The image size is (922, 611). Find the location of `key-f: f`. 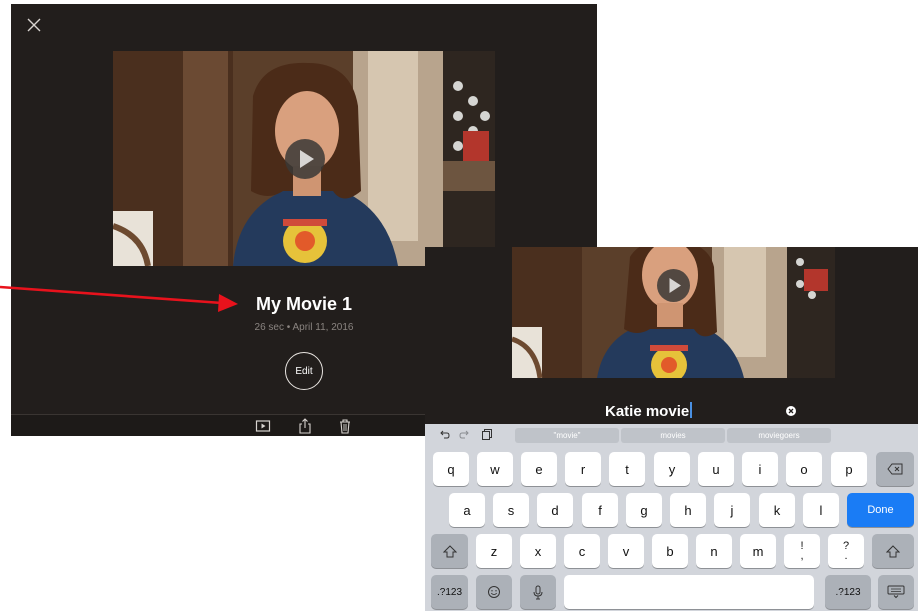

key-f: f is located at coordinates (600, 510).